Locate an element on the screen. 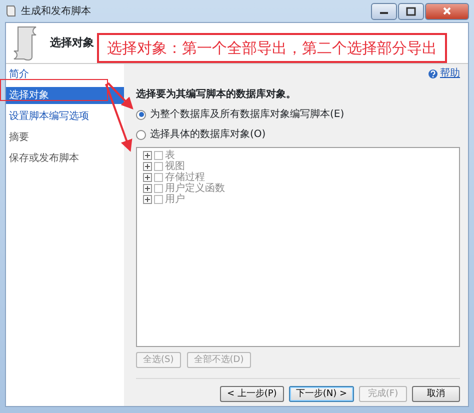 Image resolution: width=474 pixels, height=413 pixels. minimize-button is located at coordinates (384, 11).